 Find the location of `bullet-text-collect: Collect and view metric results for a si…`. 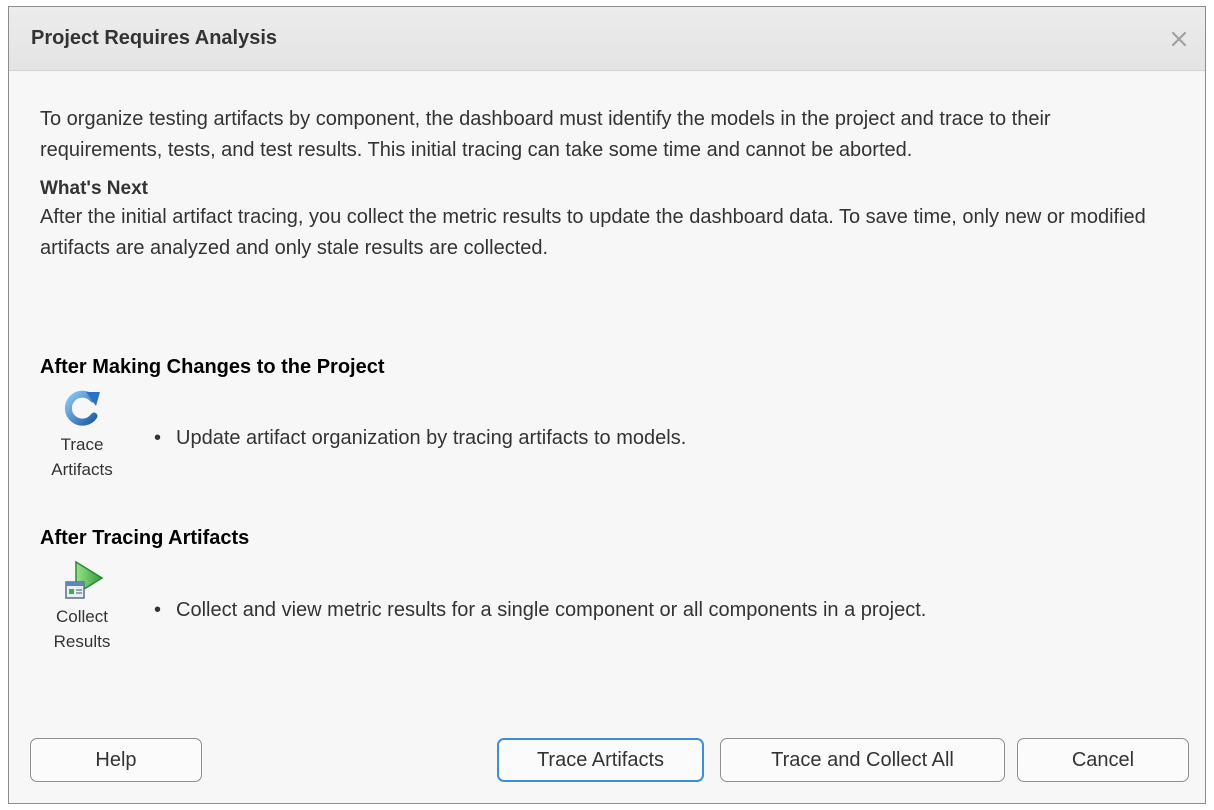

bullet-text-collect: Collect and view metric results for a si… is located at coordinates (551, 610).